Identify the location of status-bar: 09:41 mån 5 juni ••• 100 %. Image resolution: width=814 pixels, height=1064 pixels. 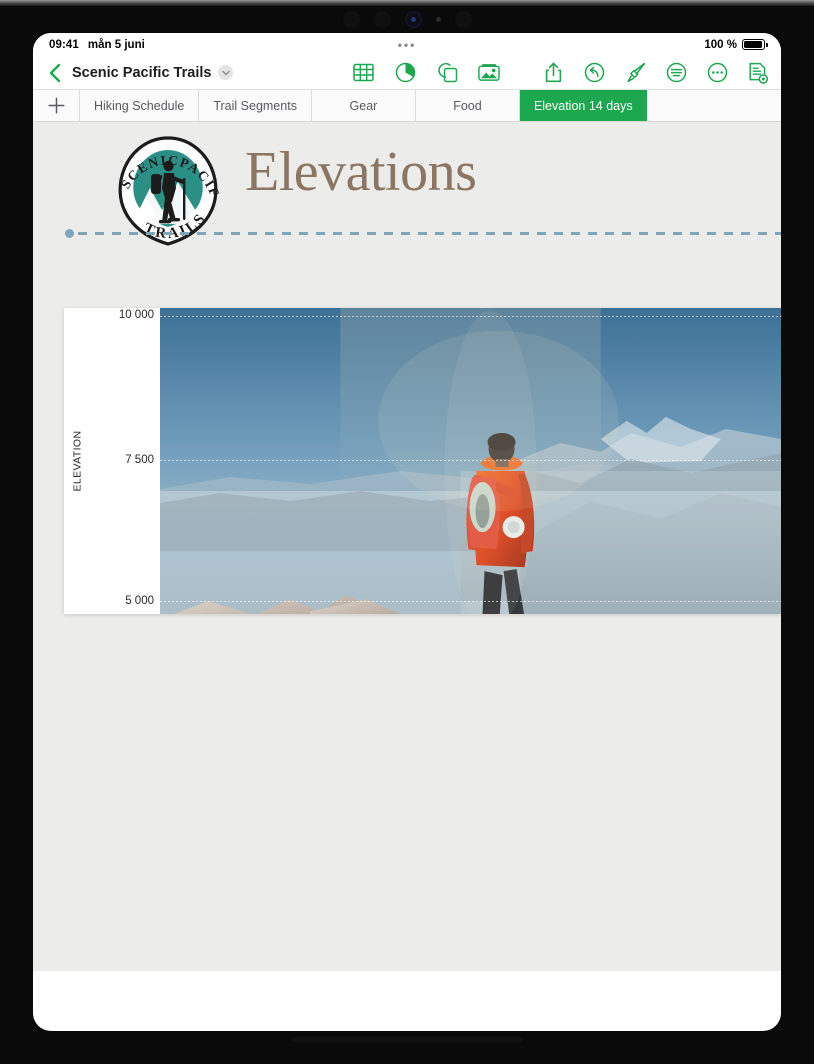
(407, 44).